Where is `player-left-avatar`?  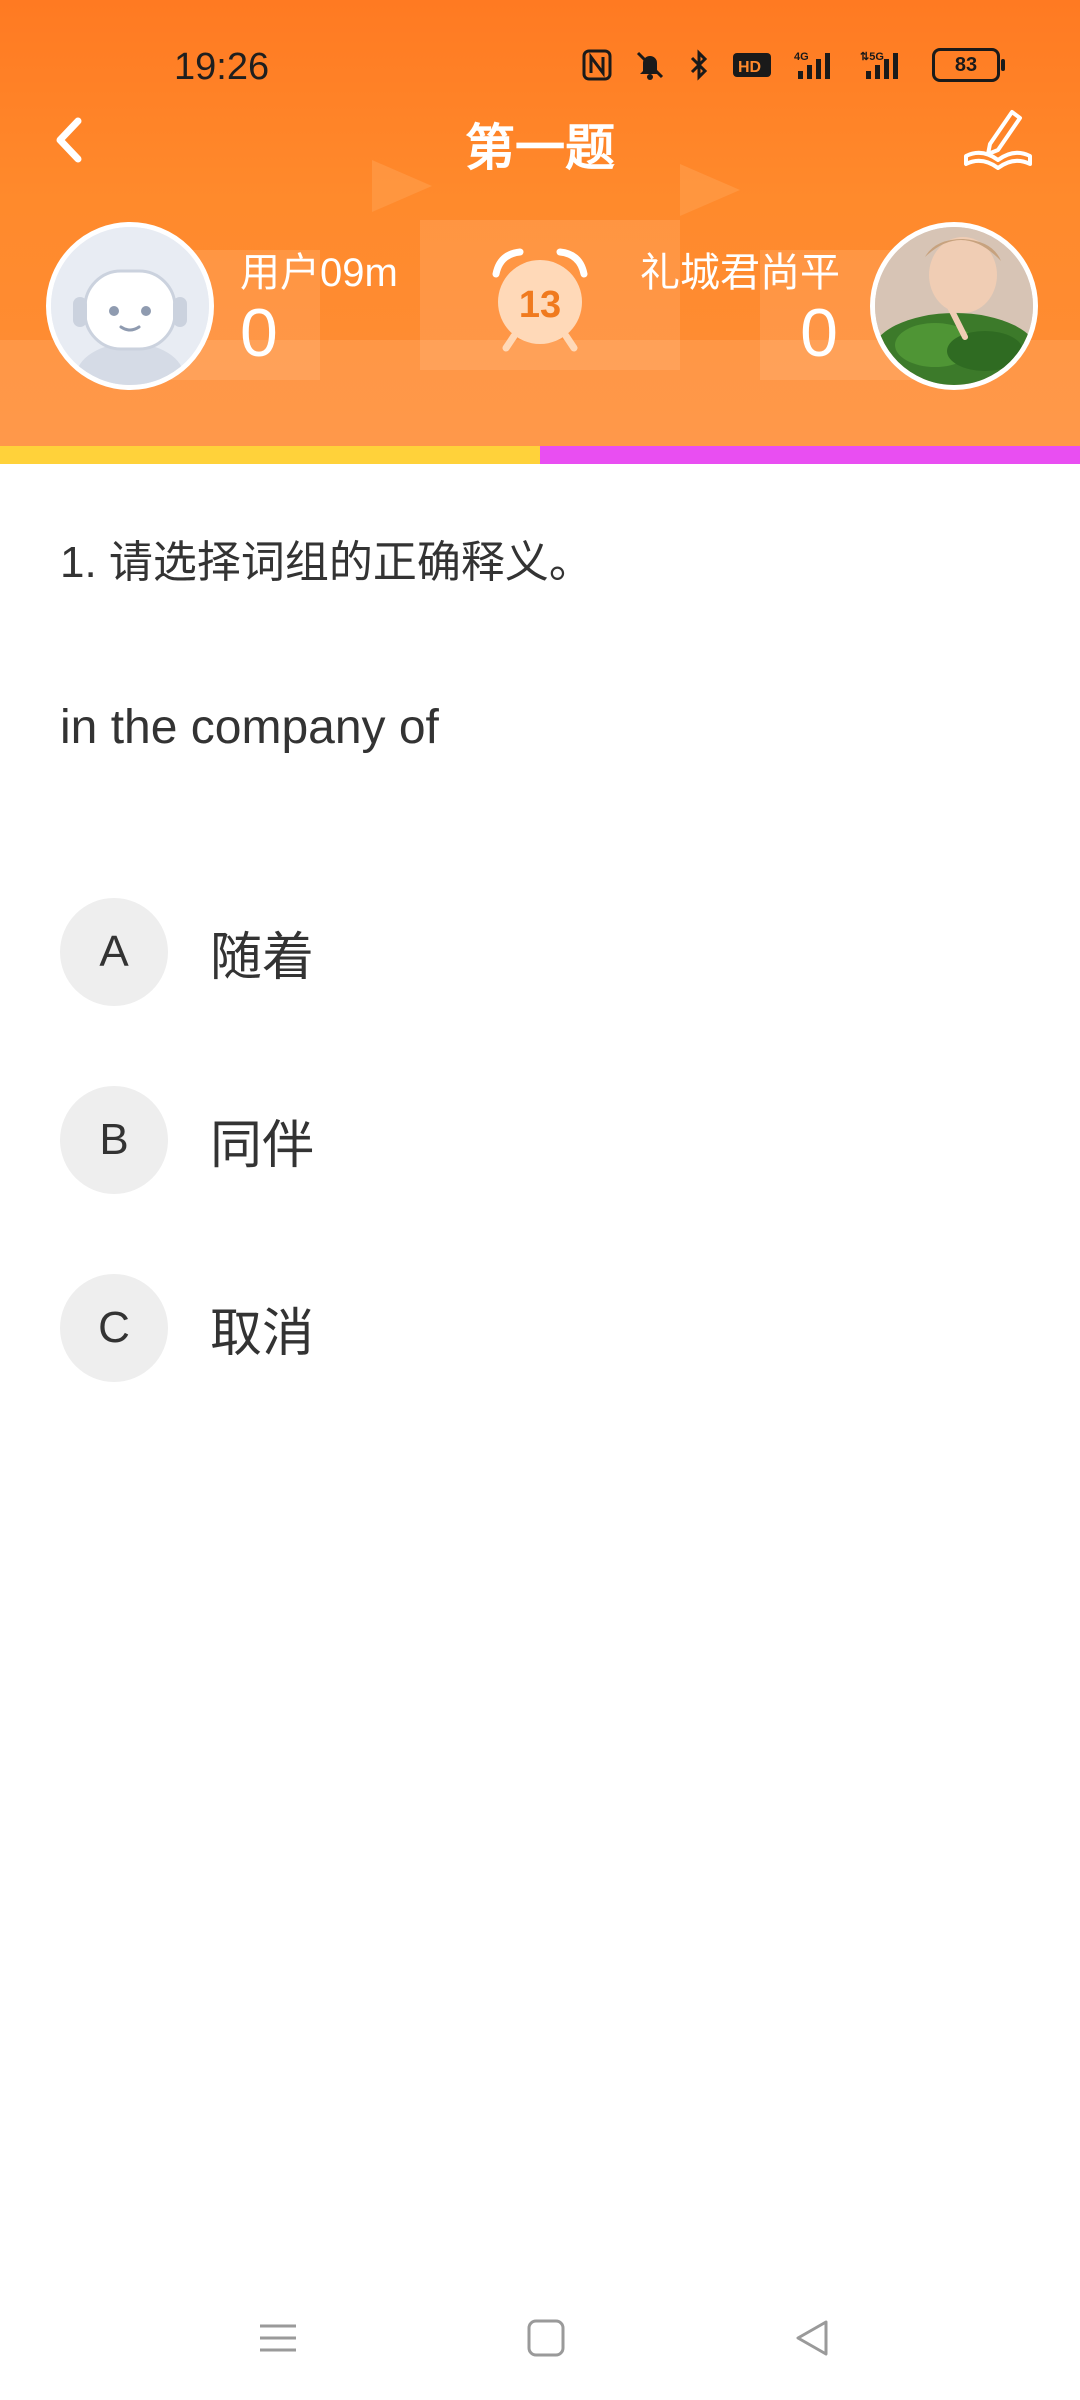
player-left-avatar is located at coordinates (130, 306).